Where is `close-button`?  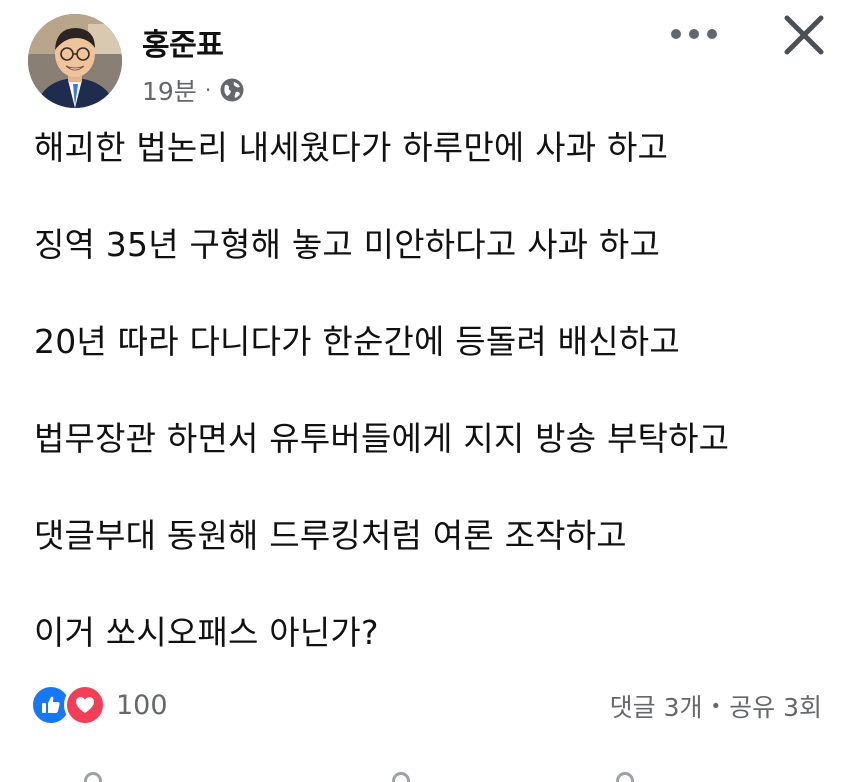
close-button is located at coordinates (804, 35).